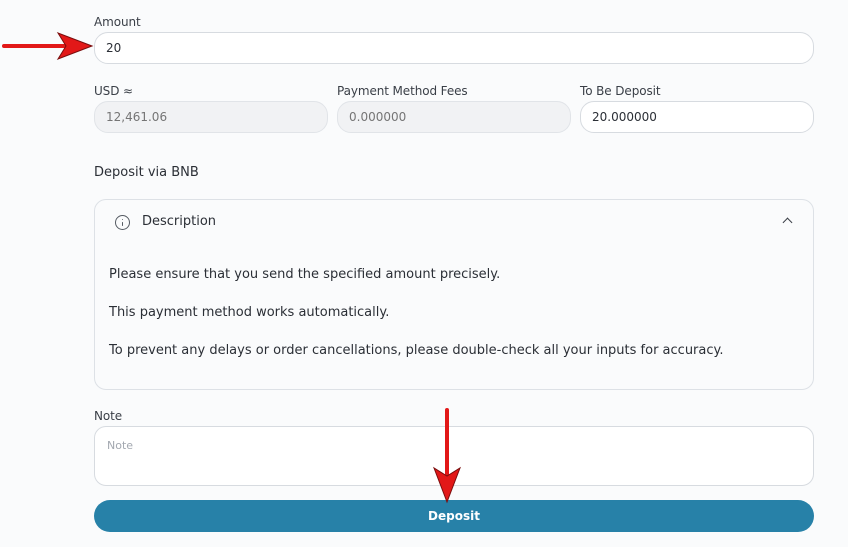 The image size is (848, 547). I want to click on fees-label: Payment Method Fees, so click(402, 91).